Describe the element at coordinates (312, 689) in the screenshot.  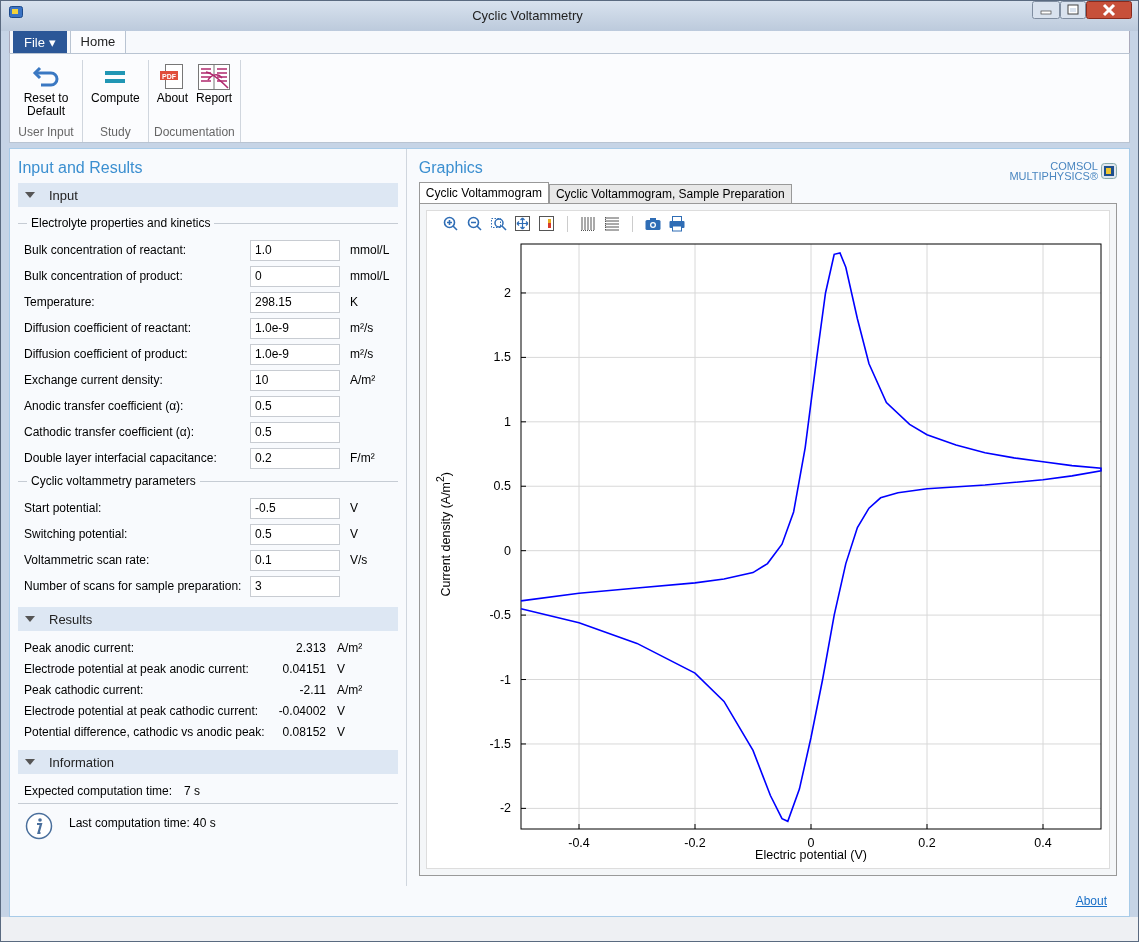
I see `result-value: -2.11` at that location.